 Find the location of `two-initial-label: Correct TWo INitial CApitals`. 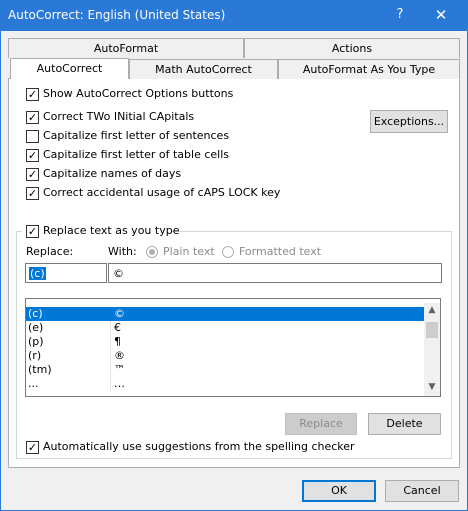

two-initial-label: Correct TWo INitial CApitals is located at coordinates (119, 116).